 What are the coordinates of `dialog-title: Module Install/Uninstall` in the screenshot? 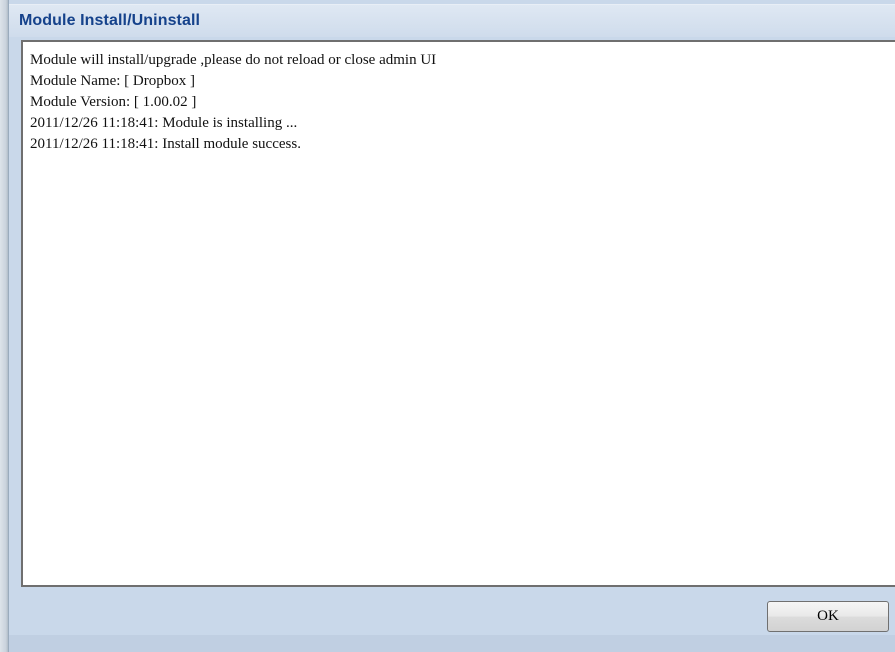 It's located at (110, 20).